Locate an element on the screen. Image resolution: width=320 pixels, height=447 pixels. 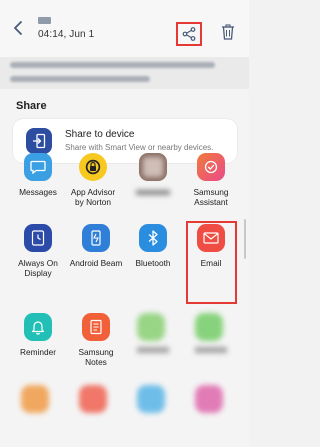
email-highlight-box is located at coordinates (211, 262).